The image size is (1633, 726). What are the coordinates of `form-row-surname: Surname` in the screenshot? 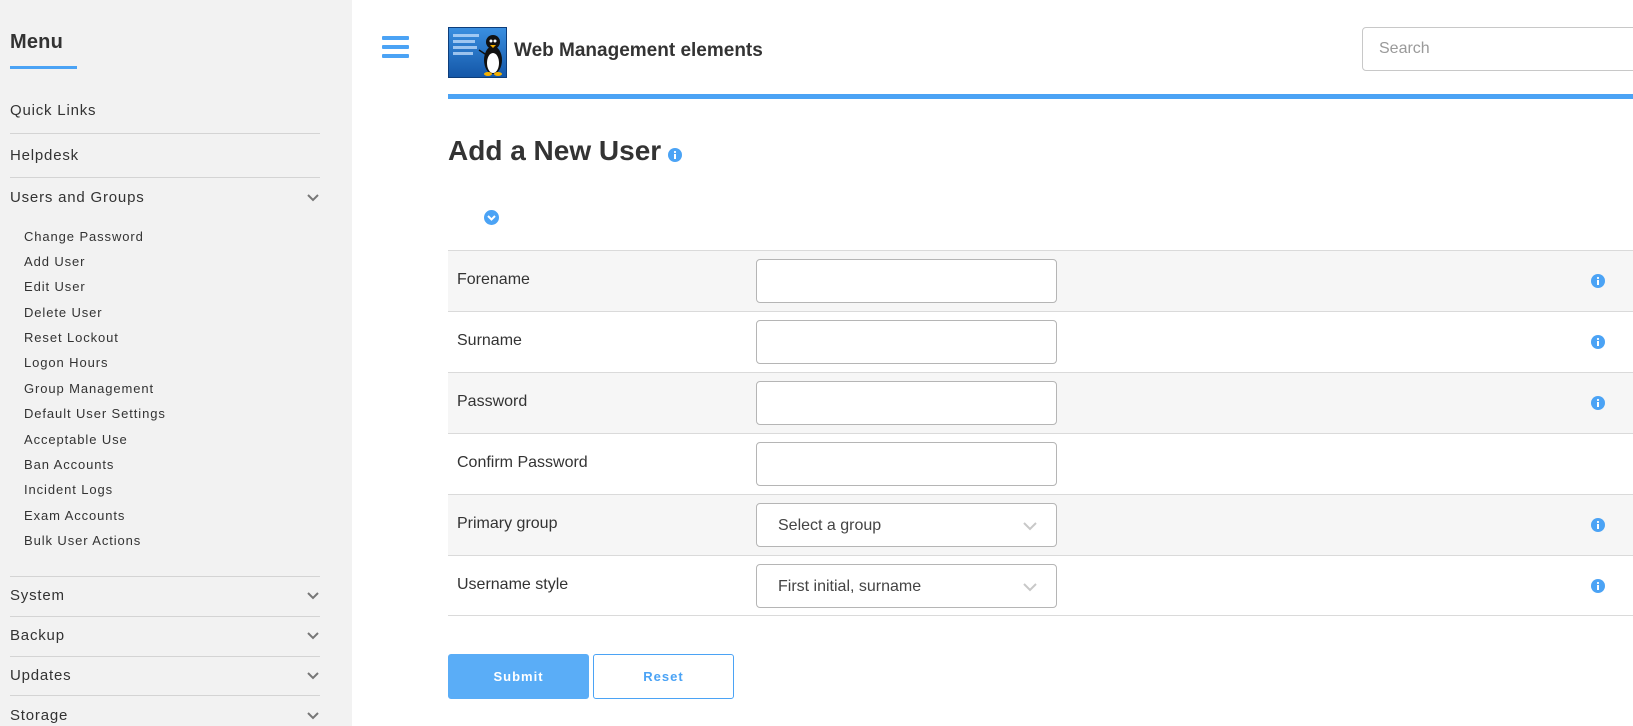 It's located at (1040, 341).